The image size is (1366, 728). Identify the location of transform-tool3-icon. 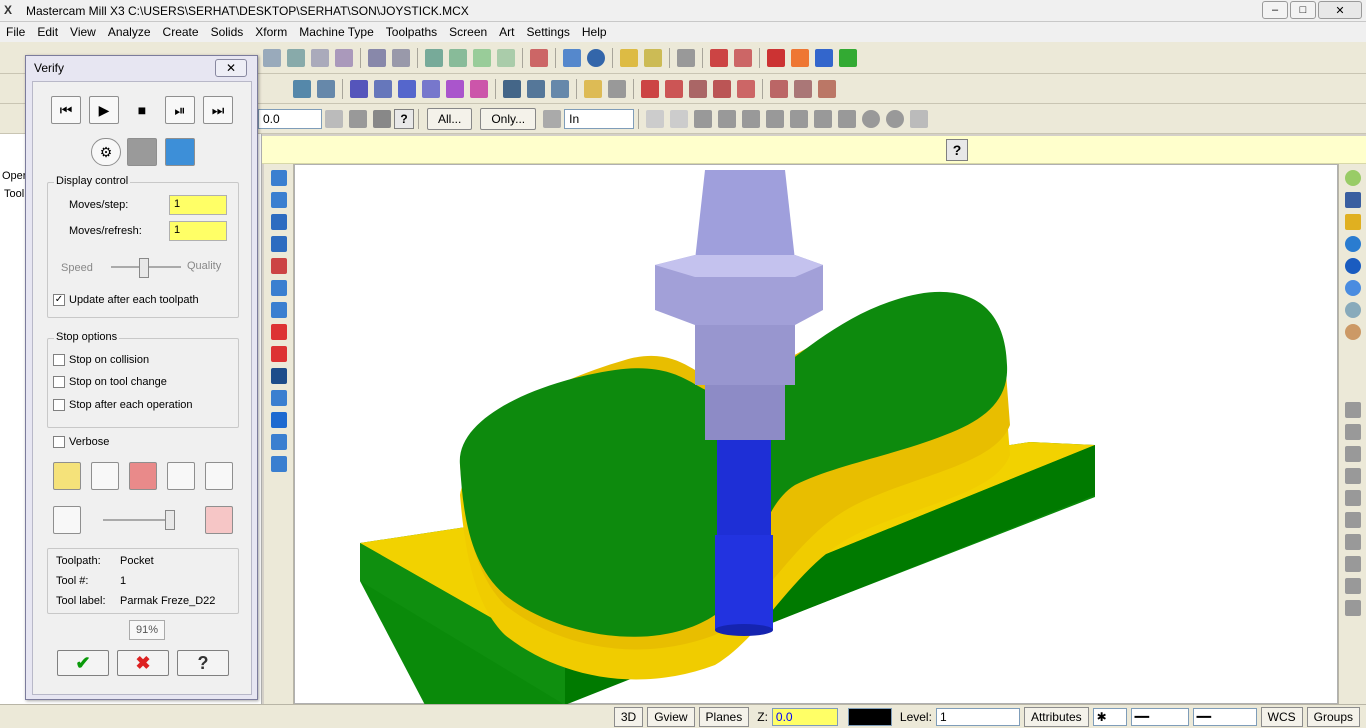
(1352, 454).